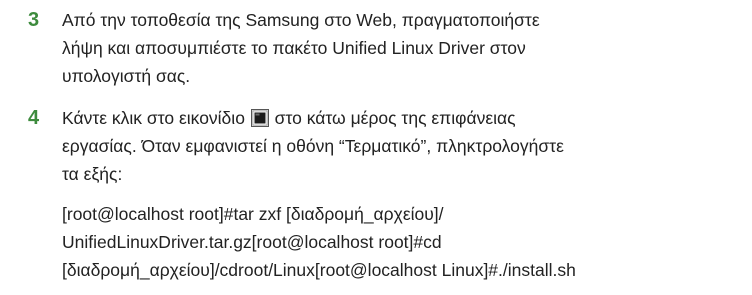 The width and height of the screenshot is (752, 295). I want to click on step-number: 3, so click(34, 20).